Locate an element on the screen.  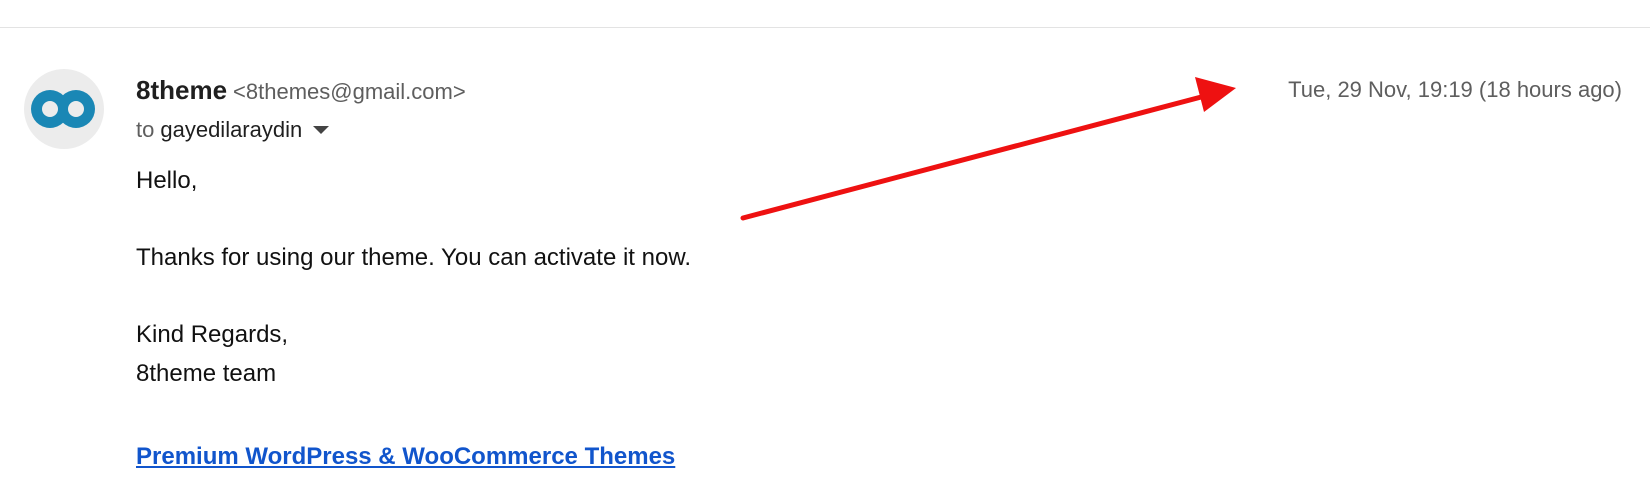
annotation-arrow-shaft is located at coordinates (974, 157).